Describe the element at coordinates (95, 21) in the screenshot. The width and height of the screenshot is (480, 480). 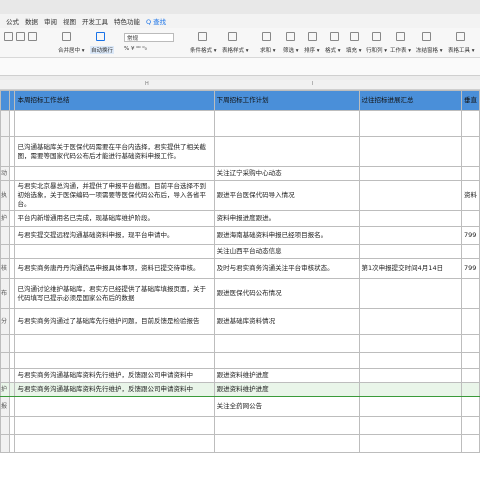
I see `menu-developer: 开发工具` at that location.